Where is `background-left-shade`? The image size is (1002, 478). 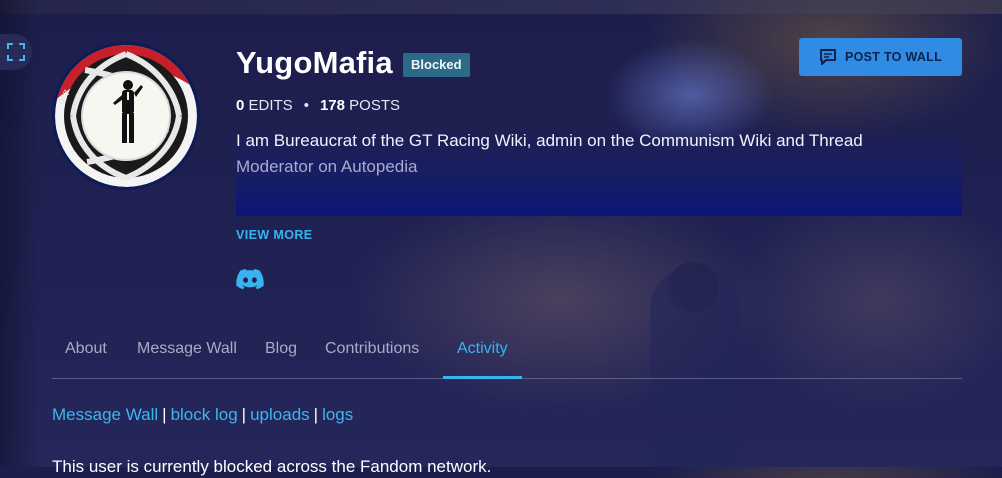 background-left-shade is located at coordinates (20, 233).